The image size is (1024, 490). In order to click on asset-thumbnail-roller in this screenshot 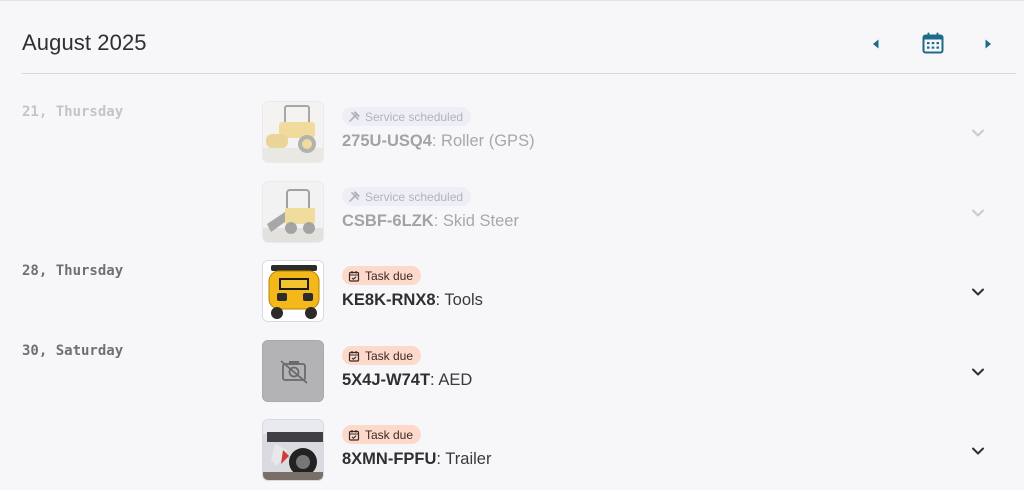, I will do `click(293, 132)`.